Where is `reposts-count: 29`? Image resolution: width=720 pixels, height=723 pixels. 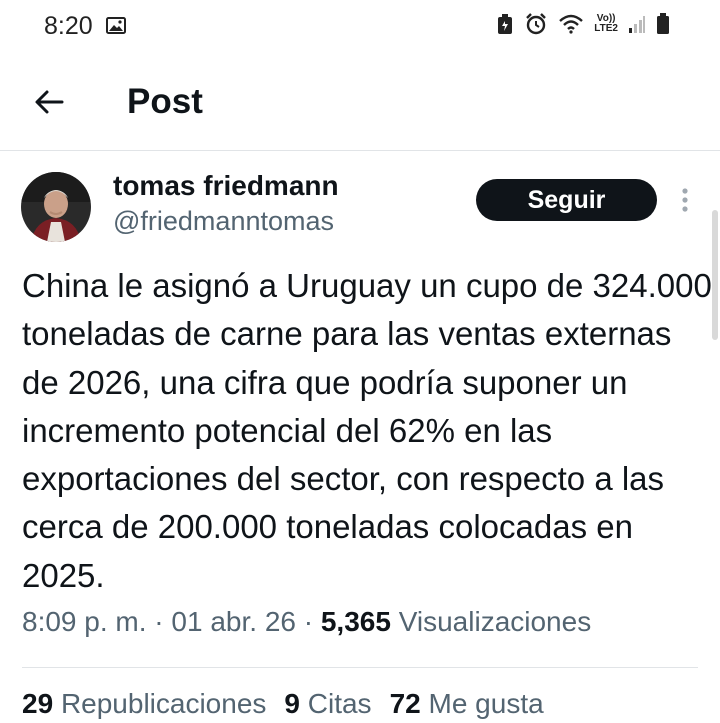 reposts-count: 29 is located at coordinates (38, 703).